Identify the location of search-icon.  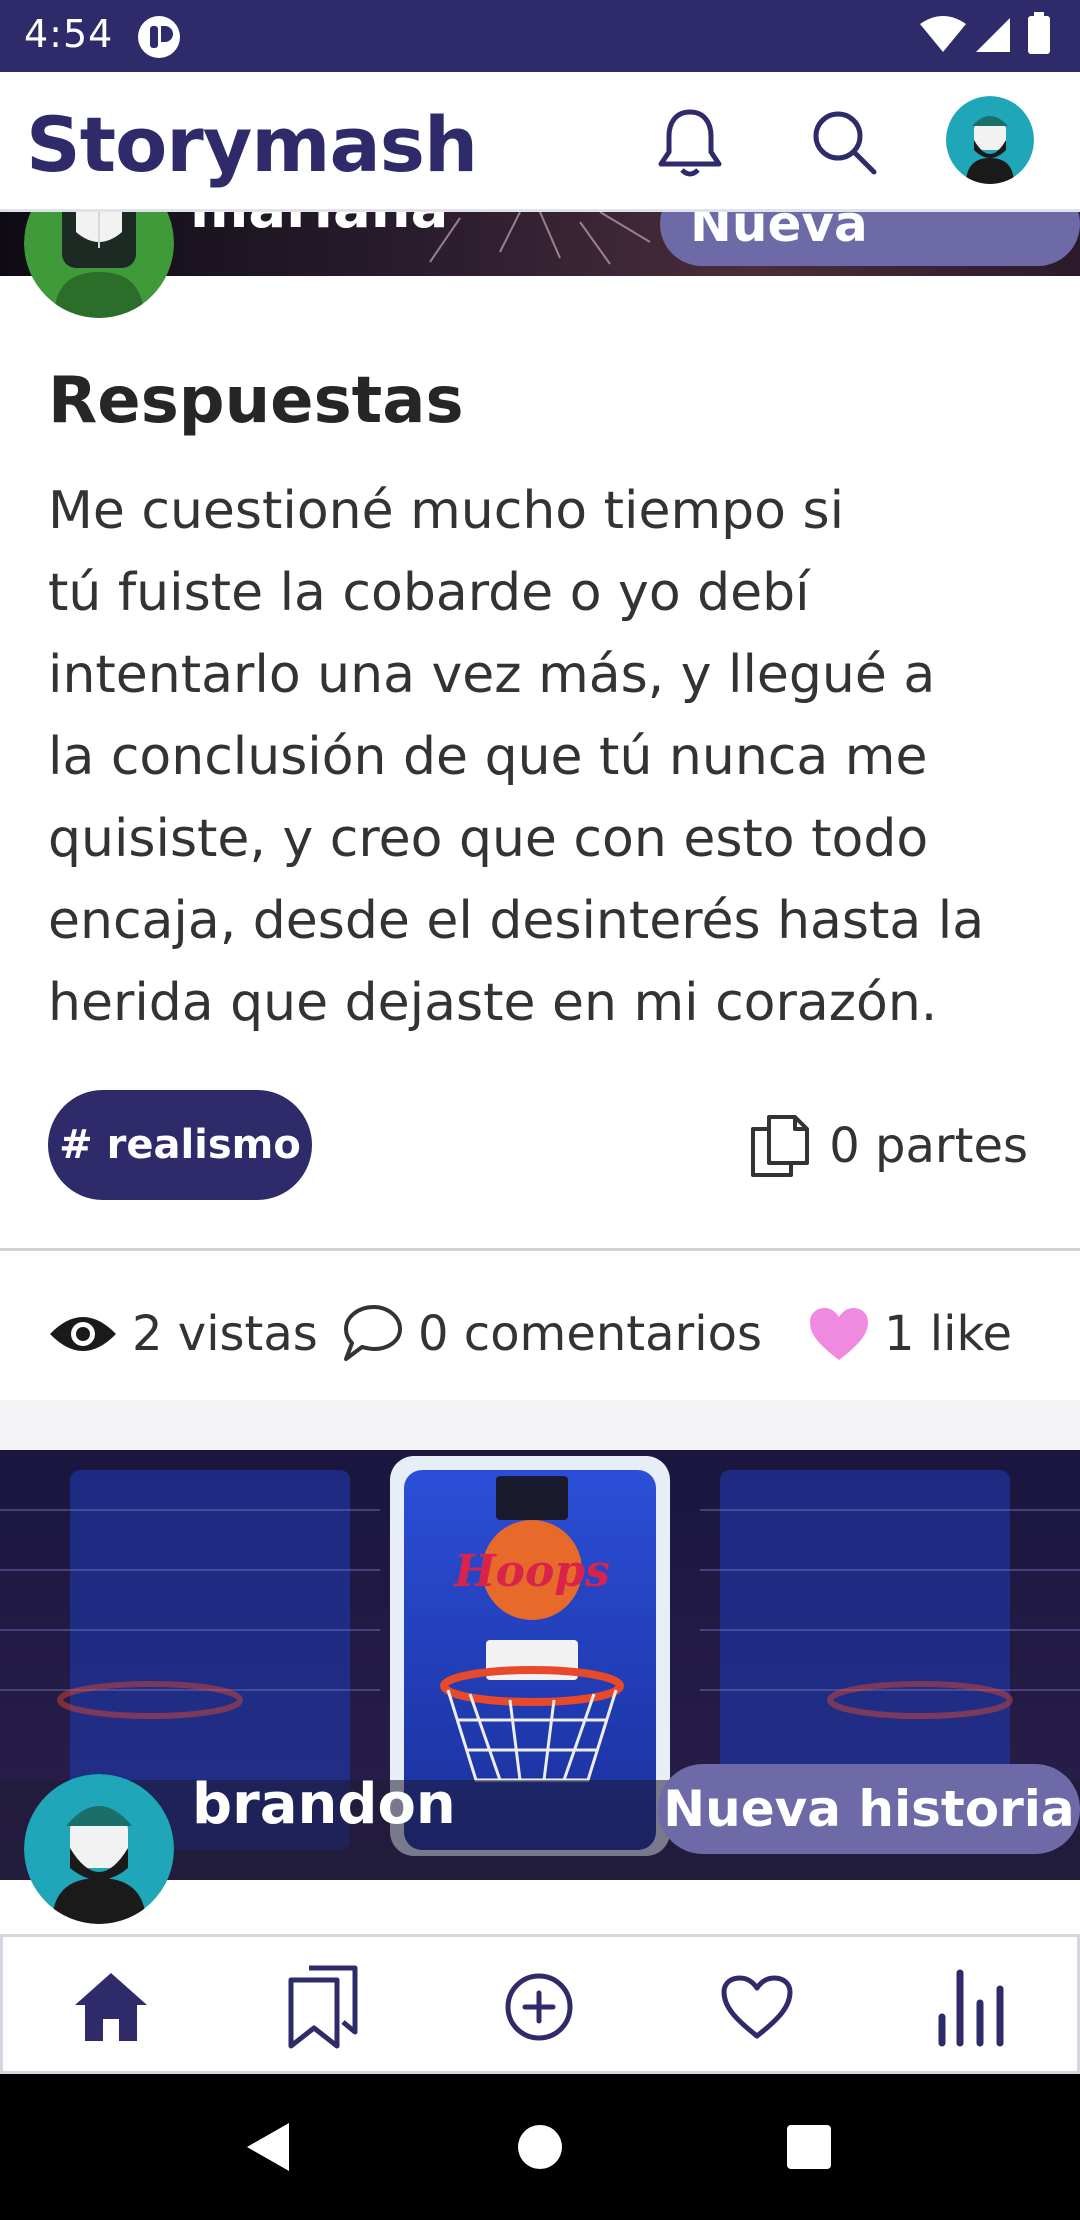
(844, 142).